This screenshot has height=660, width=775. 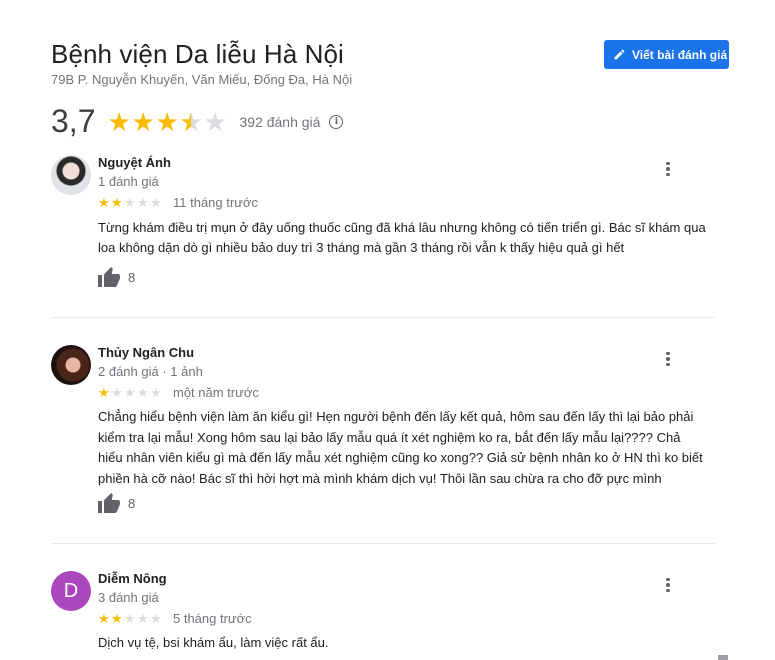 I want to click on write-review-button: Viết bài đánh giá, so click(x=666, y=54).